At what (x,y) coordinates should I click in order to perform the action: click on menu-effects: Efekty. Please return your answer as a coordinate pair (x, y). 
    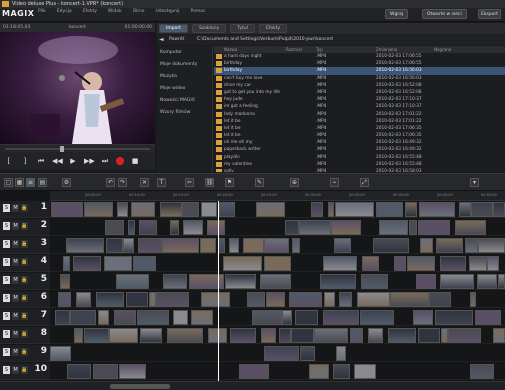
    Looking at the image, I should click on (90, 11).